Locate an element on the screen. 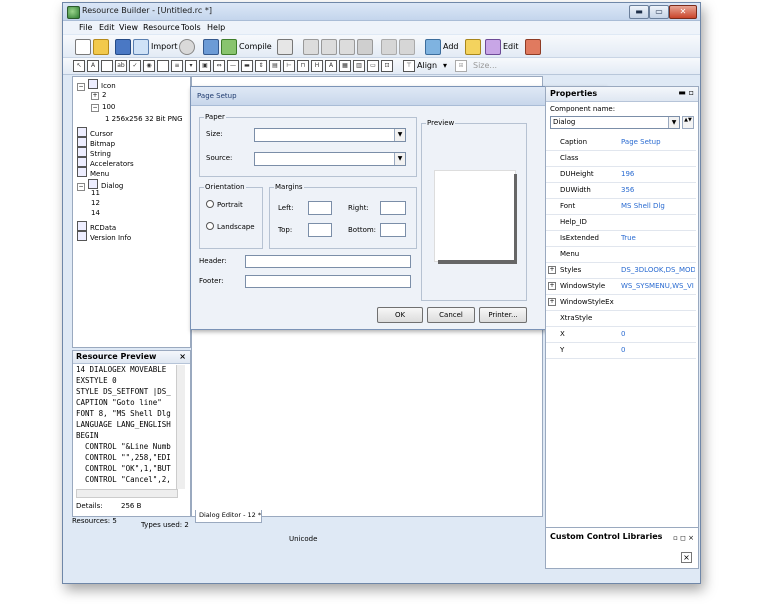 The height and width of the screenshot is (604, 757). menu-resource: Resource is located at coordinates (161, 27).